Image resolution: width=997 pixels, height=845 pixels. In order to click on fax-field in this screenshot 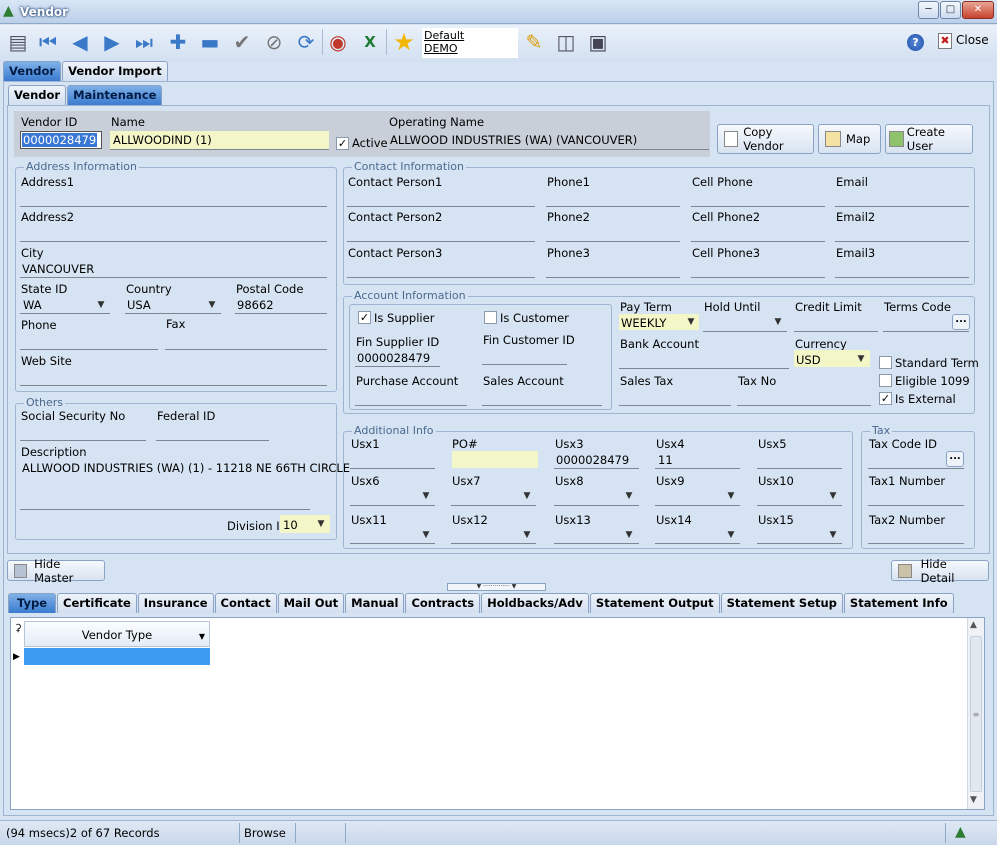, I will do `click(246, 349)`.